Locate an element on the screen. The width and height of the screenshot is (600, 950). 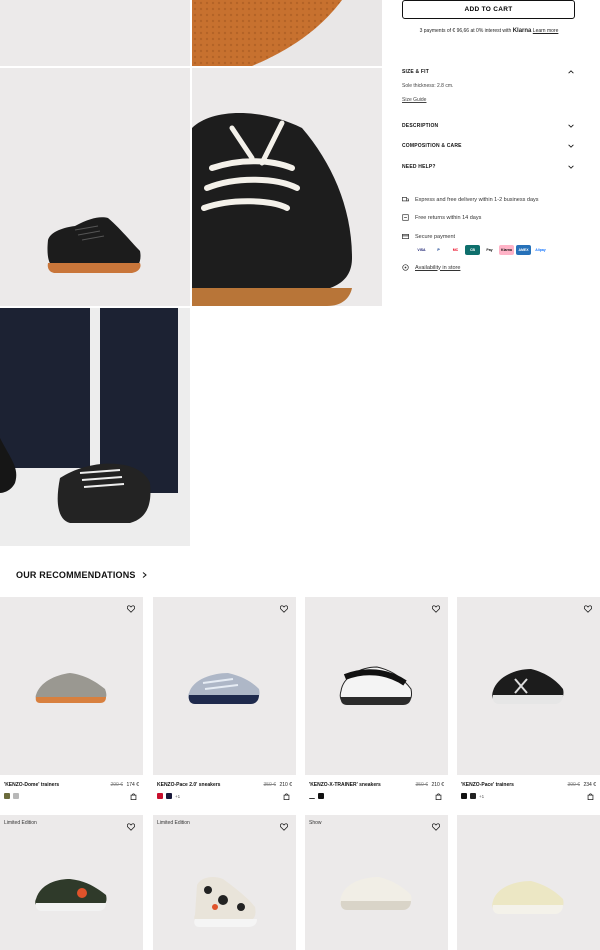
accordion-composition: COMPOSITION & CARE is located at coordinates (432, 146).